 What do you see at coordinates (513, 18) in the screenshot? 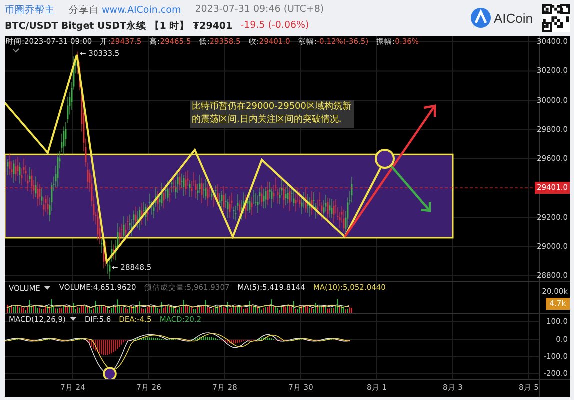
I see `logo-text: AICoin` at bounding box center [513, 18].